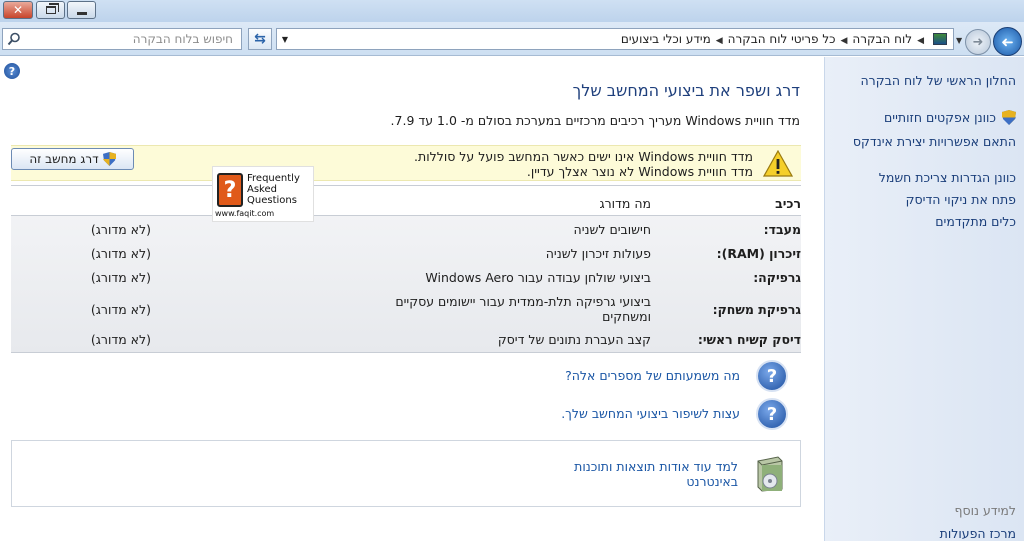  What do you see at coordinates (81, 10) in the screenshot?
I see `minimize-button` at bounding box center [81, 10].